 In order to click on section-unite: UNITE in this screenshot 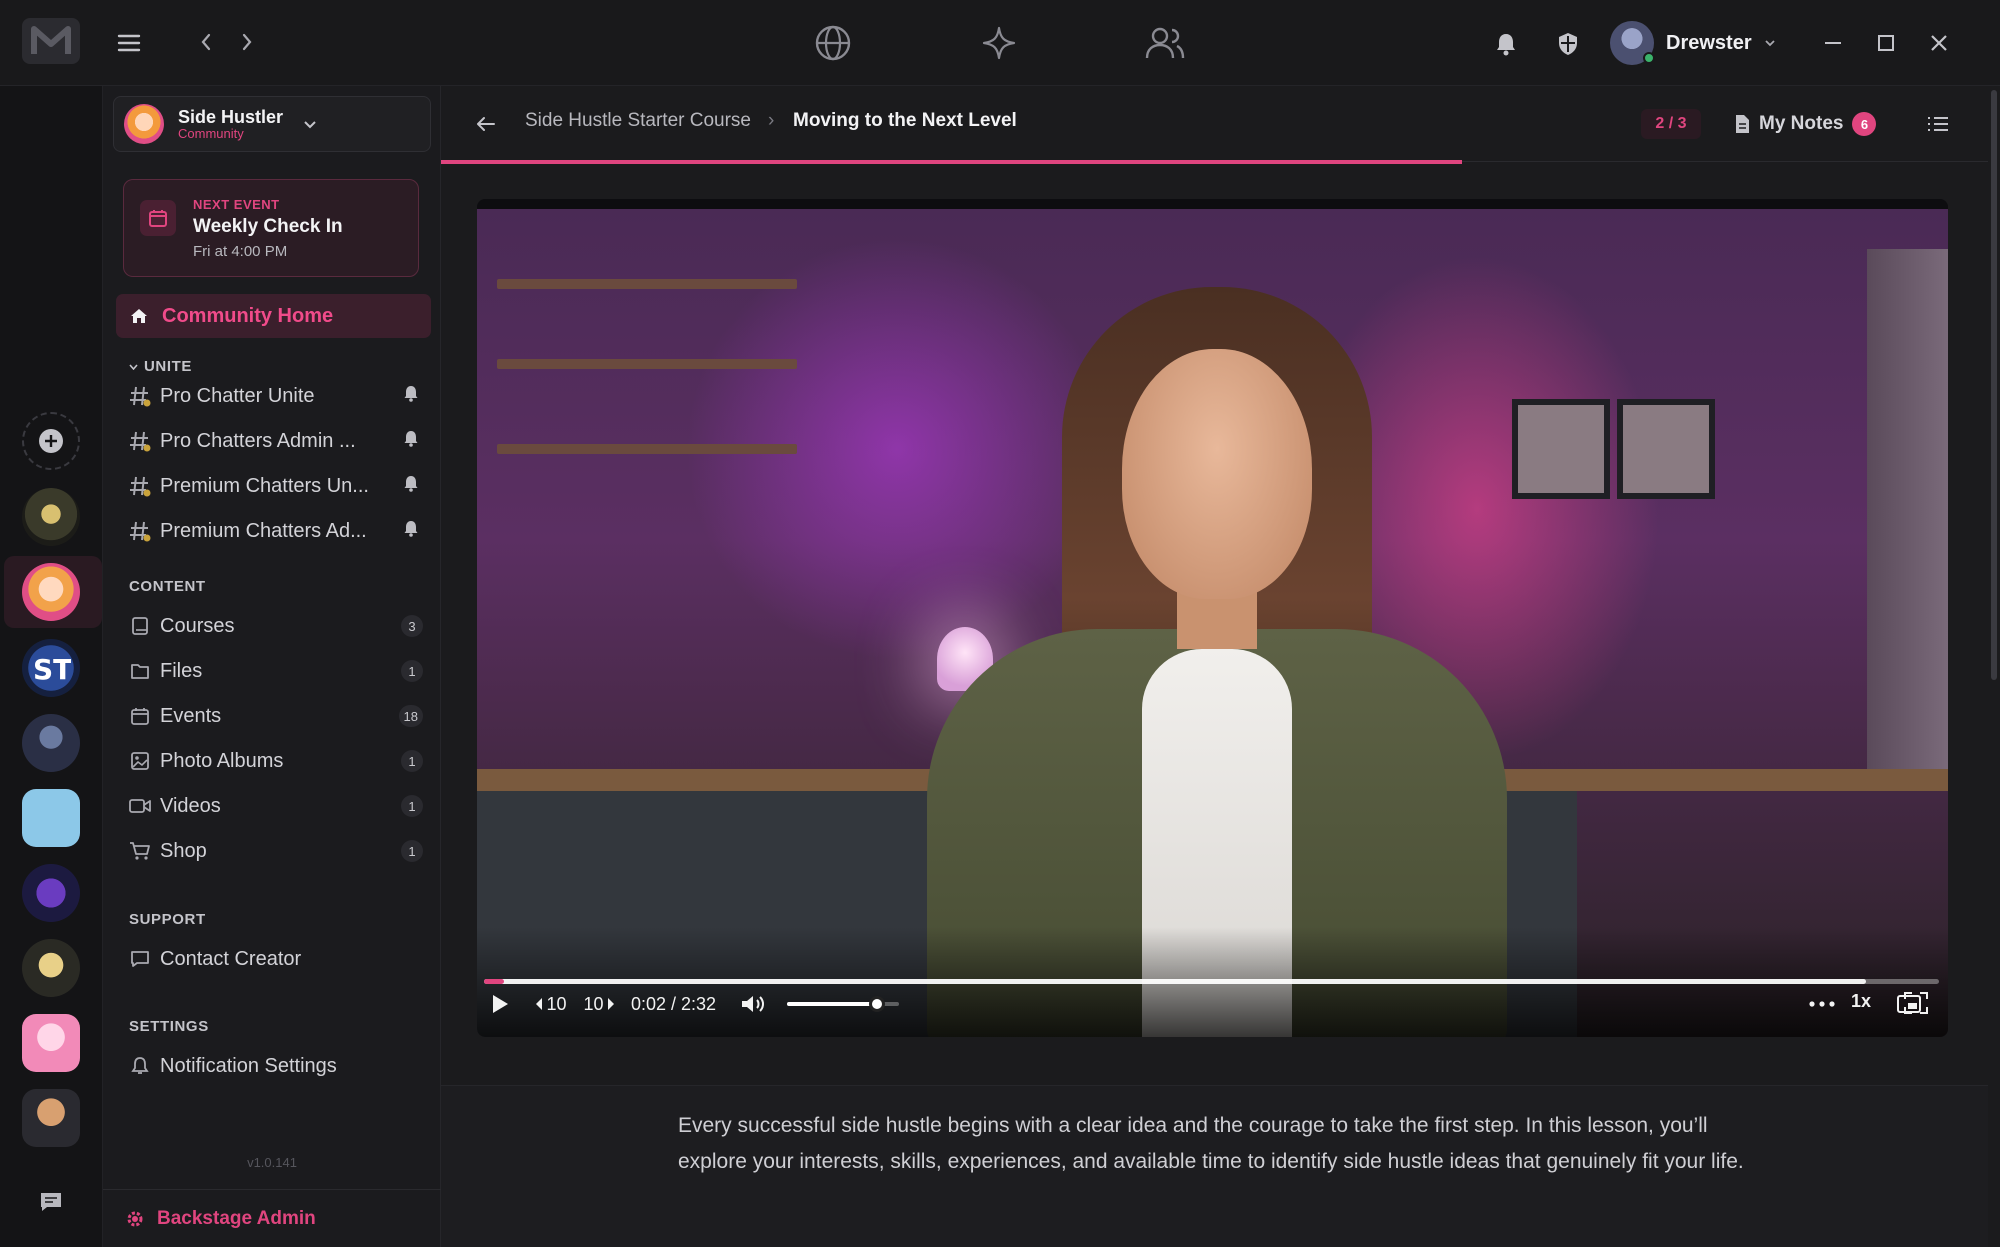, I will do `click(160, 366)`.